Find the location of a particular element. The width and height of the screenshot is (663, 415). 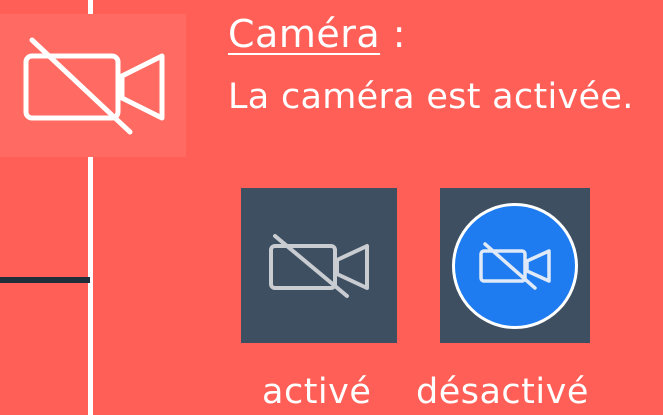

camera-heading: Caméra : is located at coordinates (317, 34).